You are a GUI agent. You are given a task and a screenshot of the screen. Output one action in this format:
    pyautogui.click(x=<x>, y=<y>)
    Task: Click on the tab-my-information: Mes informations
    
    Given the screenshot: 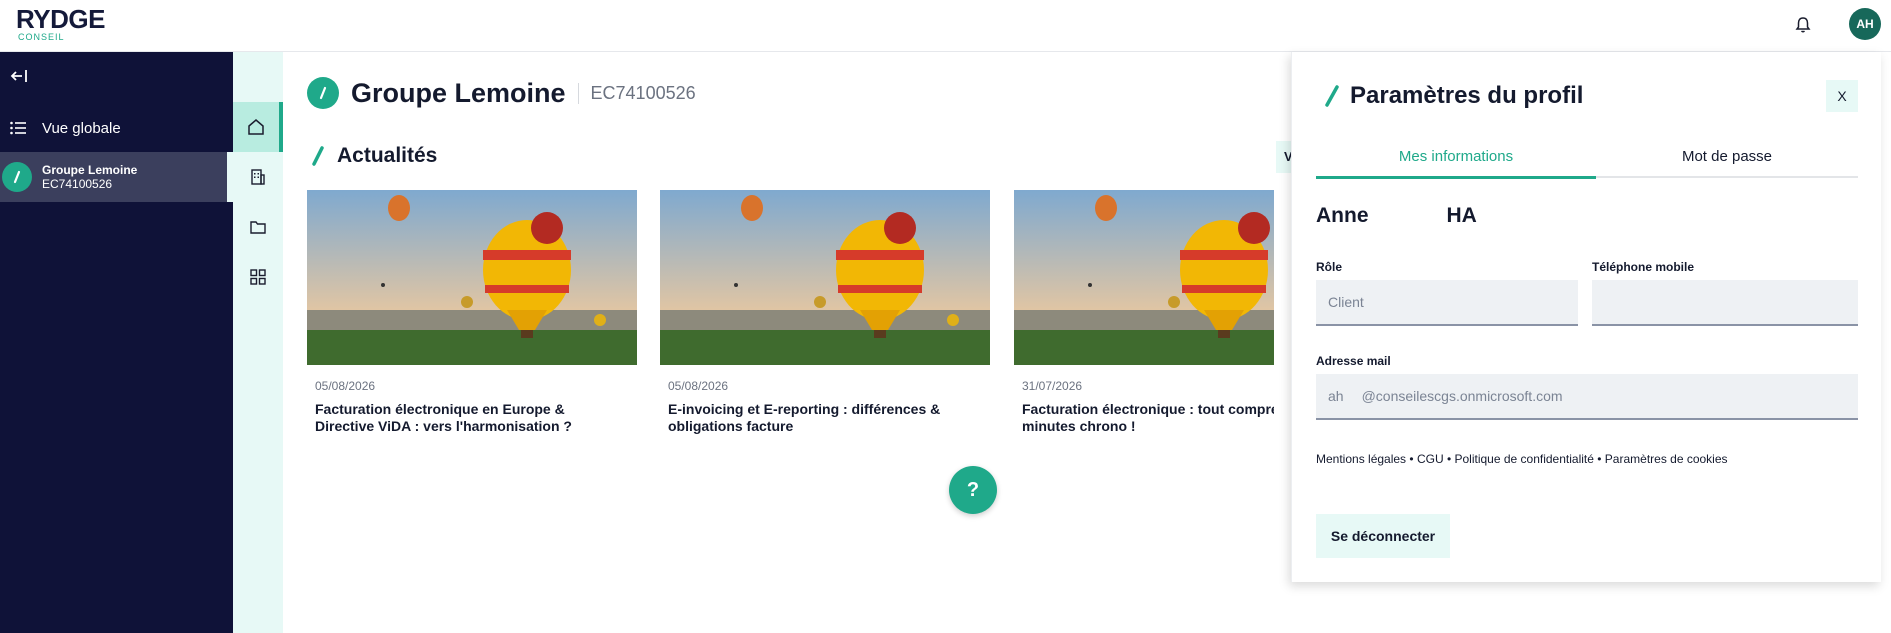 What is the action you would take?
    pyautogui.click(x=1456, y=163)
    